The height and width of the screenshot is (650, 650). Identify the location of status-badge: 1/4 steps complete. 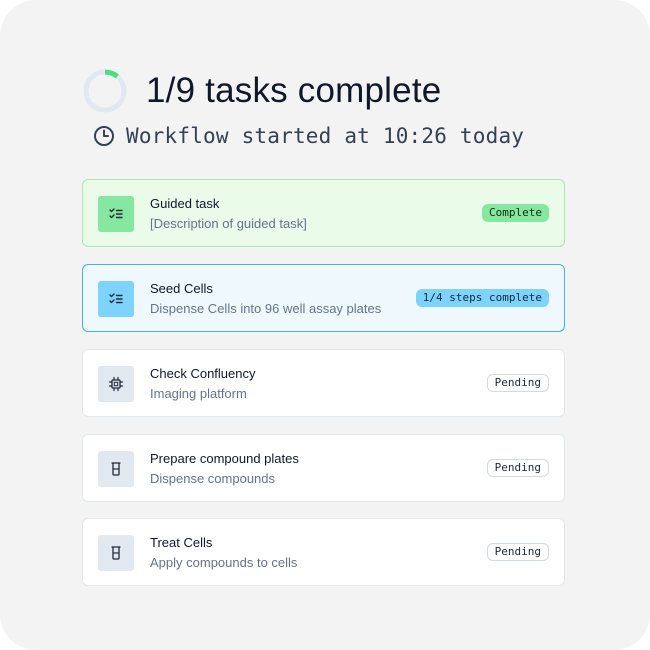
(482, 298).